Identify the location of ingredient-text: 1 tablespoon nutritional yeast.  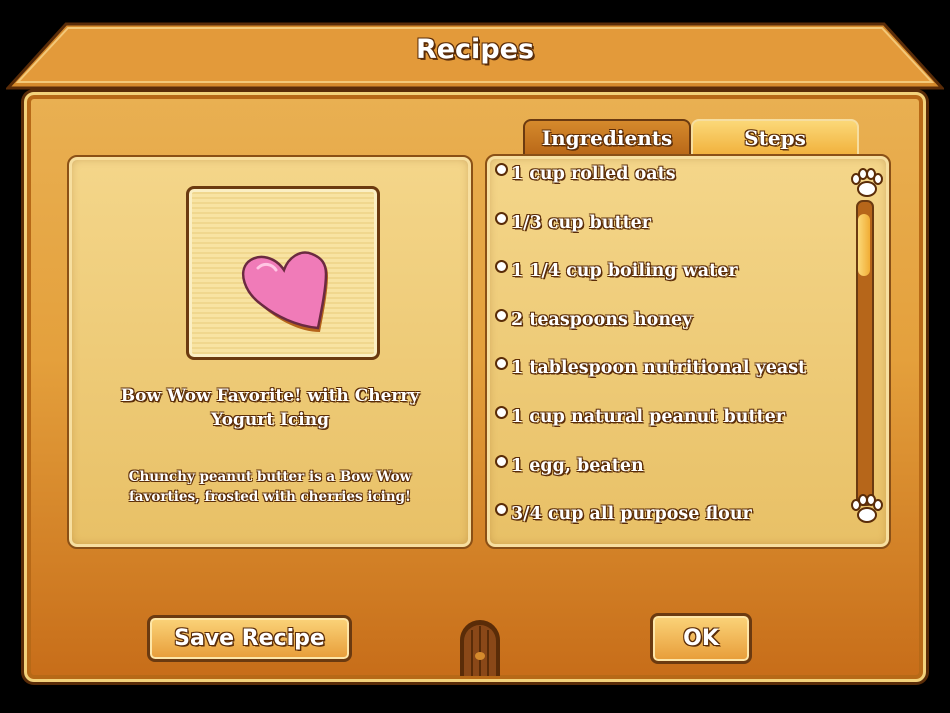
(659, 368).